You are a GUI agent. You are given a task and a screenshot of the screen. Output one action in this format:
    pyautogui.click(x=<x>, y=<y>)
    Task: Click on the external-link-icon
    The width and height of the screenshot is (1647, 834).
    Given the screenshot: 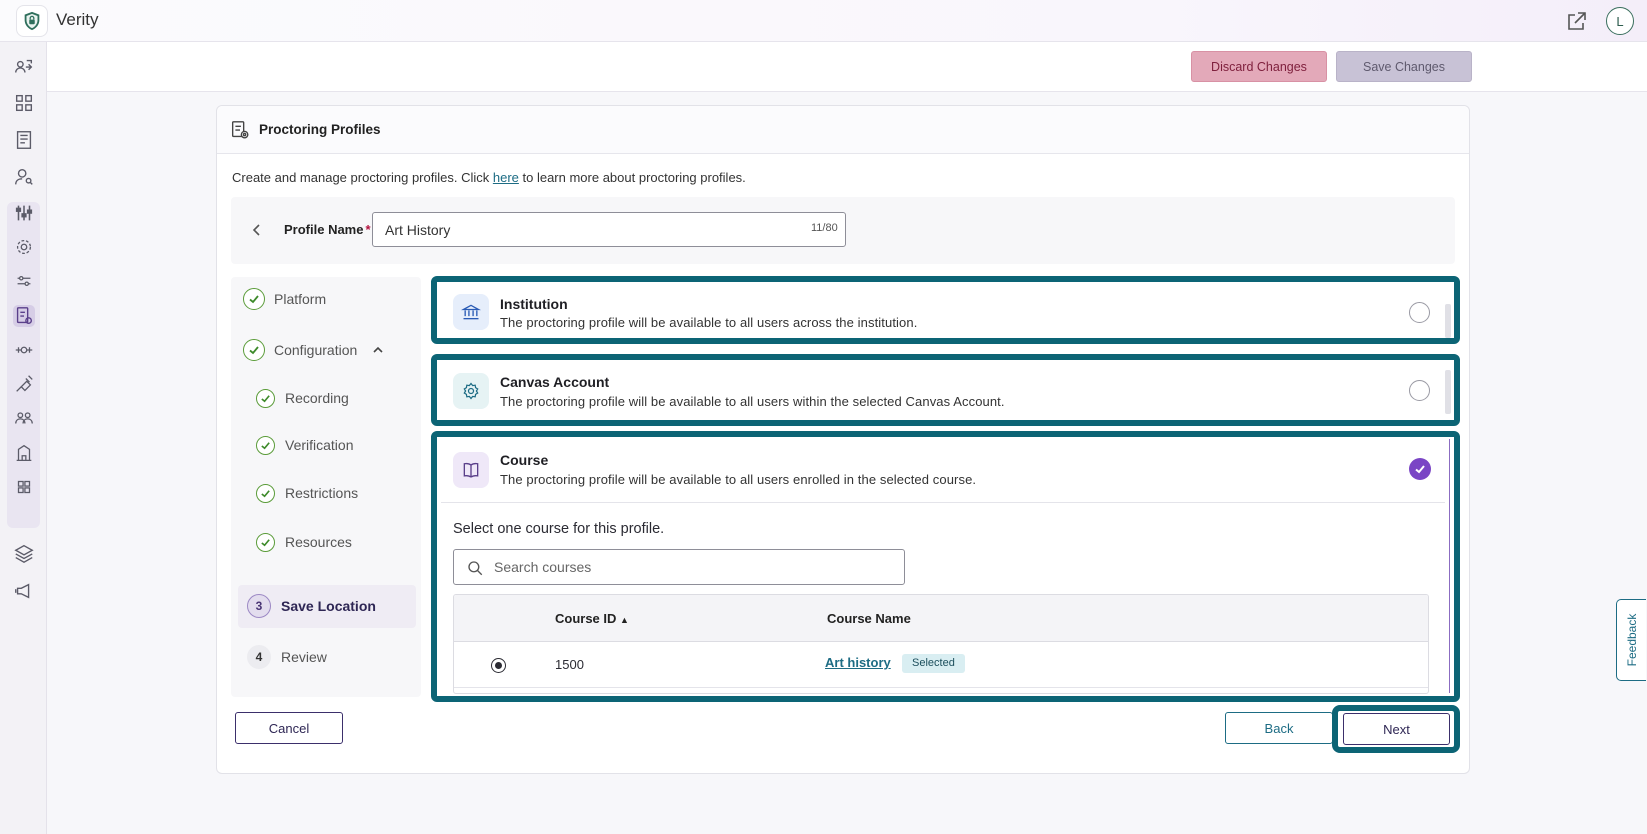 What is the action you would take?
    pyautogui.click(x=1577, y=21)
    